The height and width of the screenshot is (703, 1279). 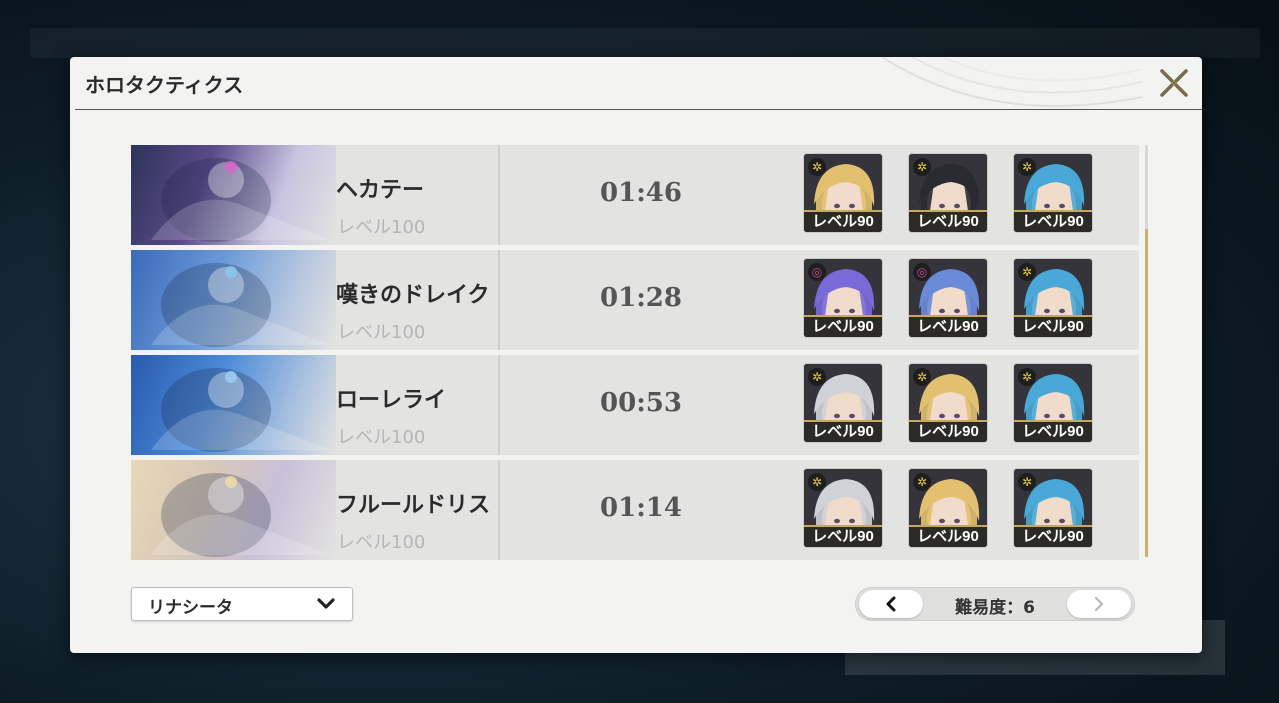 I want to click on chevron-left-icon, so click(x=891, y=604).